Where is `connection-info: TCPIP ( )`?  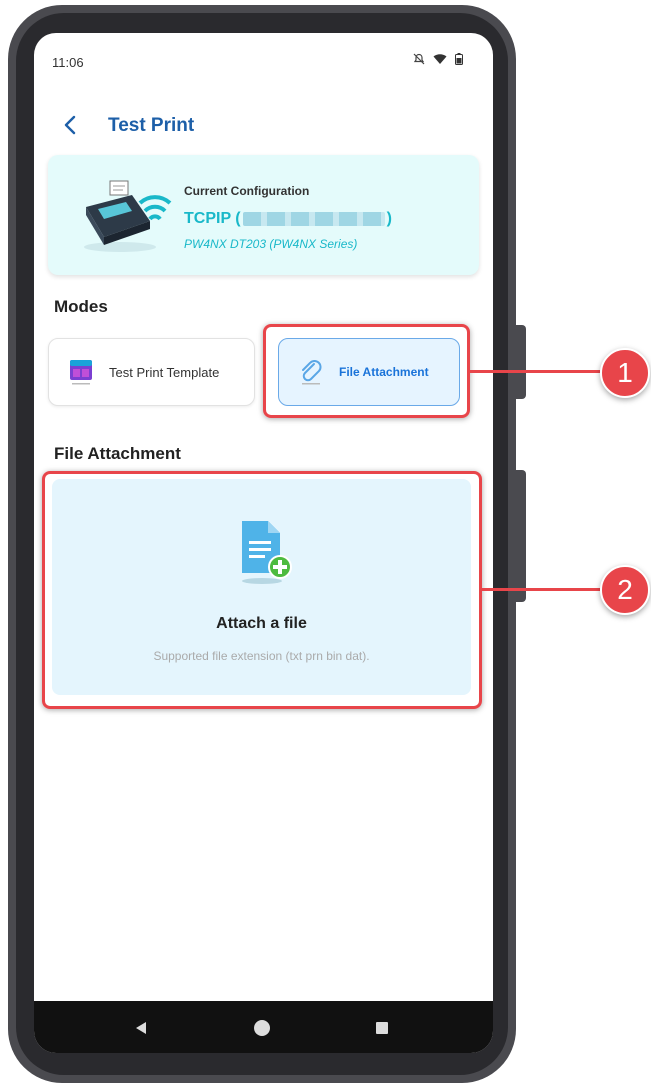
connection-info: TCPIP ( ) is located at coordinates (288, 219).